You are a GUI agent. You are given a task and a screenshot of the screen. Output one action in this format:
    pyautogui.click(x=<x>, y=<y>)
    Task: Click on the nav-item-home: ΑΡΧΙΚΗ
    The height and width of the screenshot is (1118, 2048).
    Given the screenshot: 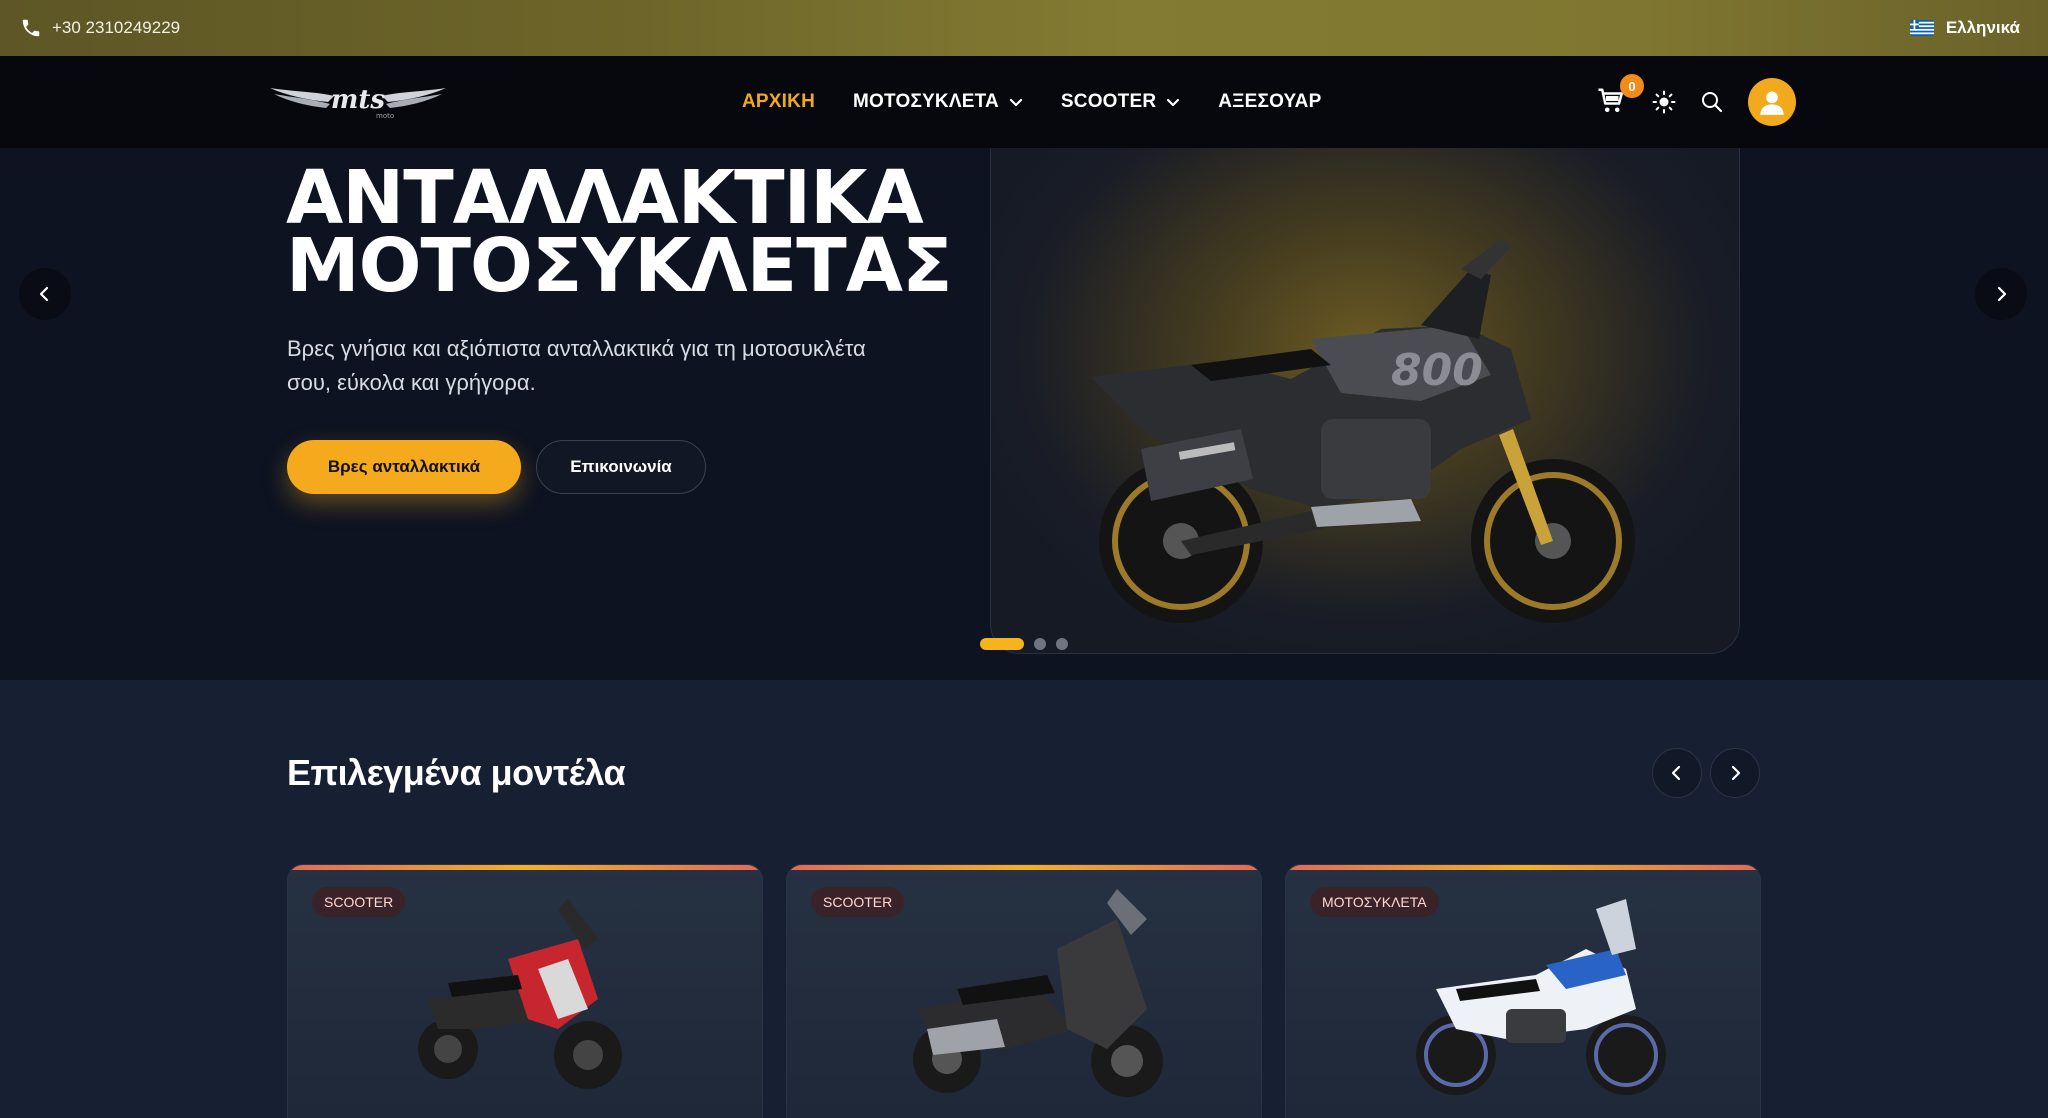 What is the action you would take?
    pyautogui.click(x=778, y=102)
    